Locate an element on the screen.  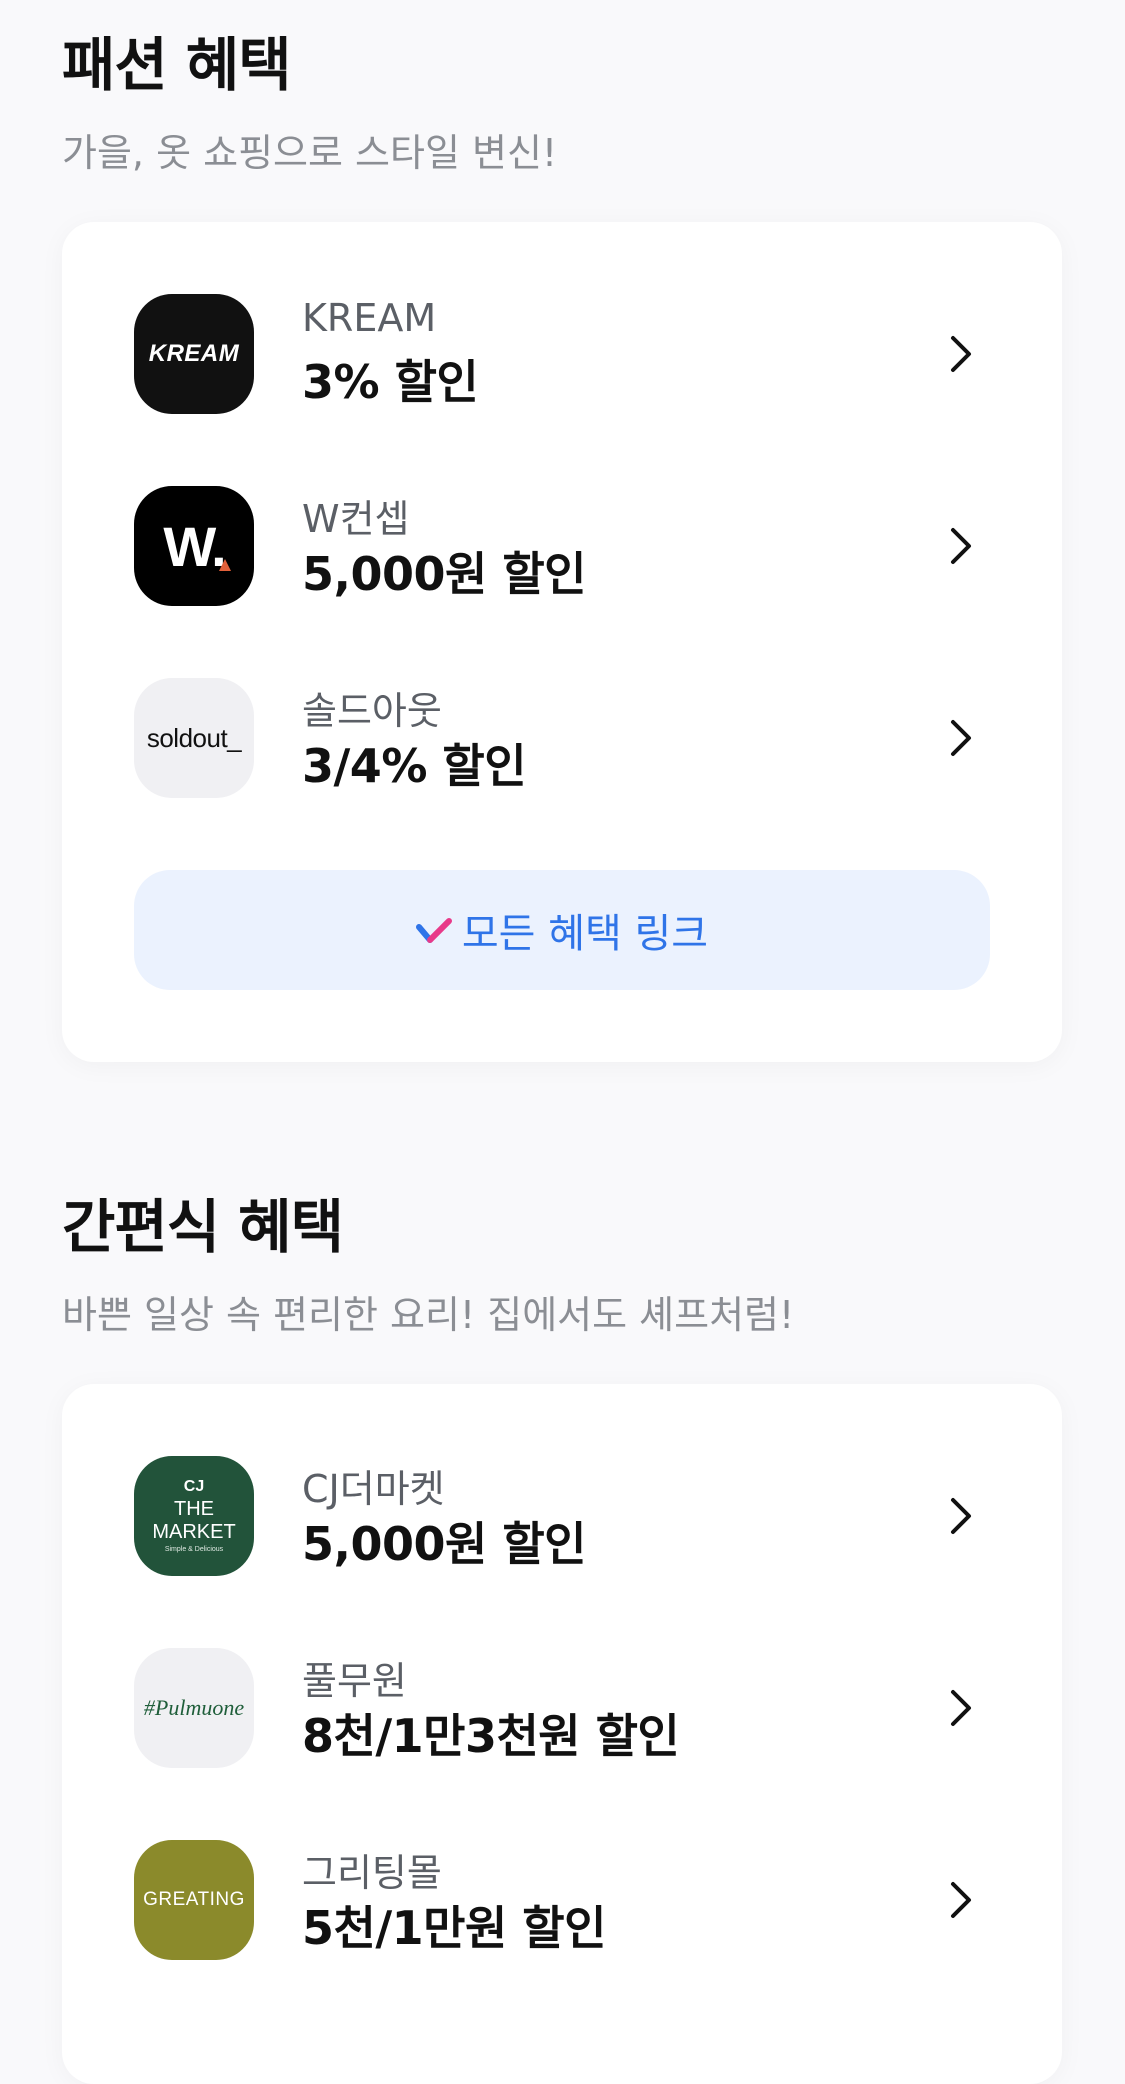
wconcept-logo-text: W. is located at coordinates (194, 546).